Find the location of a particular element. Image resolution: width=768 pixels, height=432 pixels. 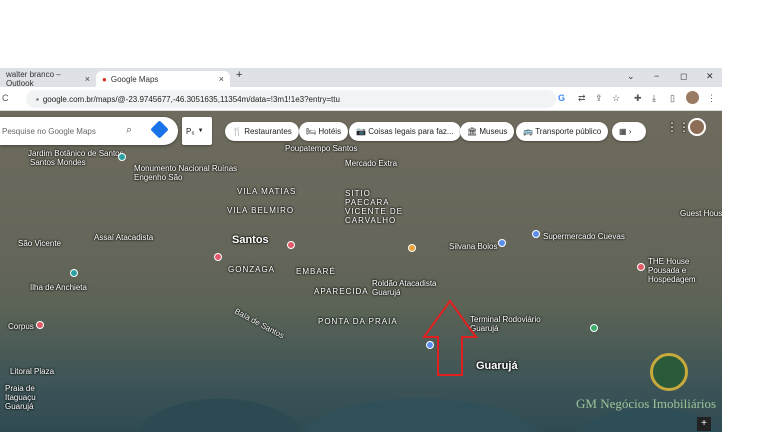

map-label: Guarujá is located at coordinates (497, 366).